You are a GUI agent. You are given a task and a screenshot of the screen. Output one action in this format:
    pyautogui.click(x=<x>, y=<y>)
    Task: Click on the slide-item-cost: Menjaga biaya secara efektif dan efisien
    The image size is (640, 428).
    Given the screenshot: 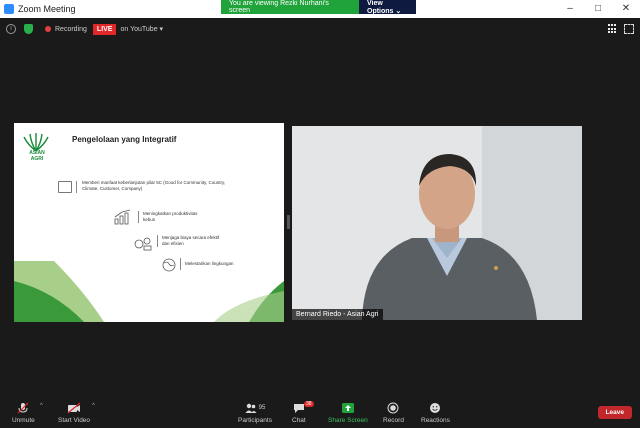 What is the action you would take?
    pyautogui.click(x=191, y=240)
    